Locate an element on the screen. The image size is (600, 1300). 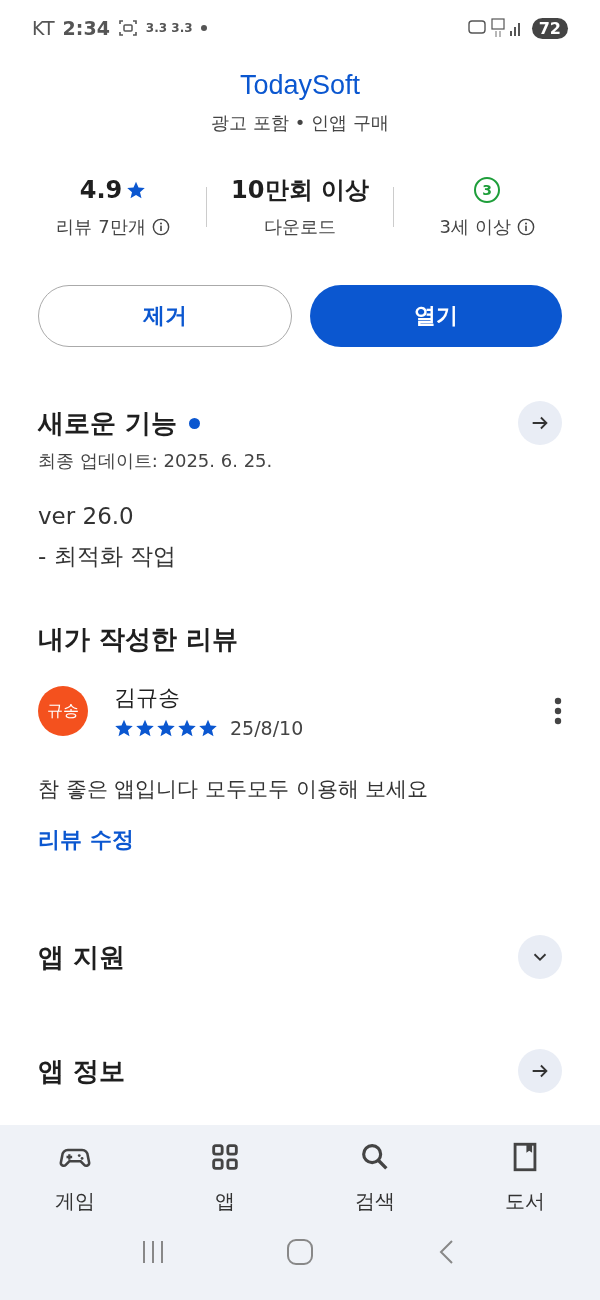
age-rating-badge: 3 is located at coordinates (487, 190).